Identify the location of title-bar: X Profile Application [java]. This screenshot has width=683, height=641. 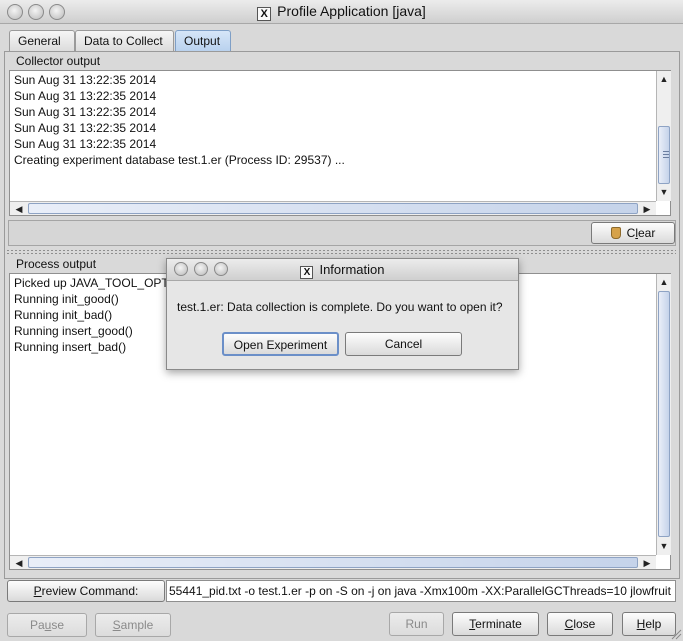
(341, 12).